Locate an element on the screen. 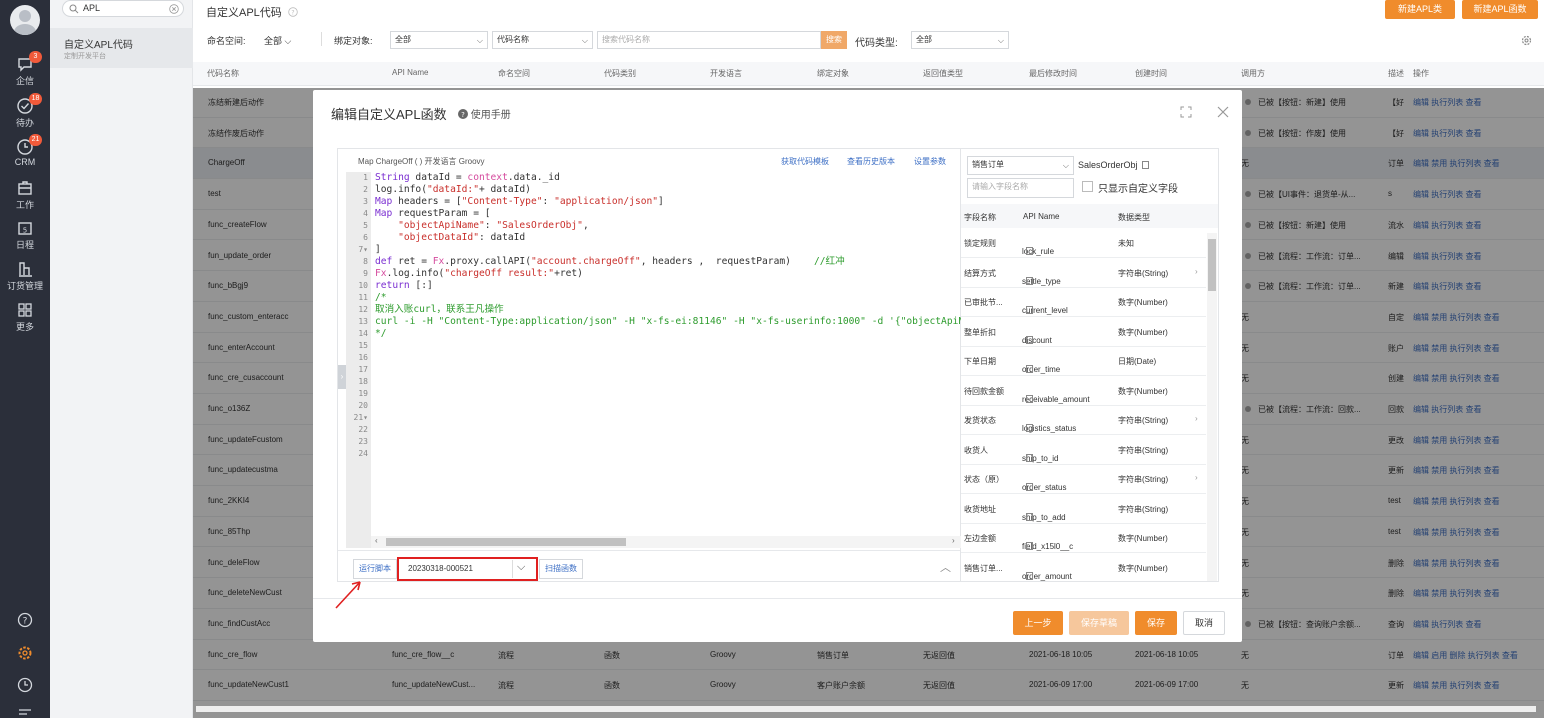 The height and width of the screenshot is (718, 1544). line-number: 17 is located at coordinates (363, 369).